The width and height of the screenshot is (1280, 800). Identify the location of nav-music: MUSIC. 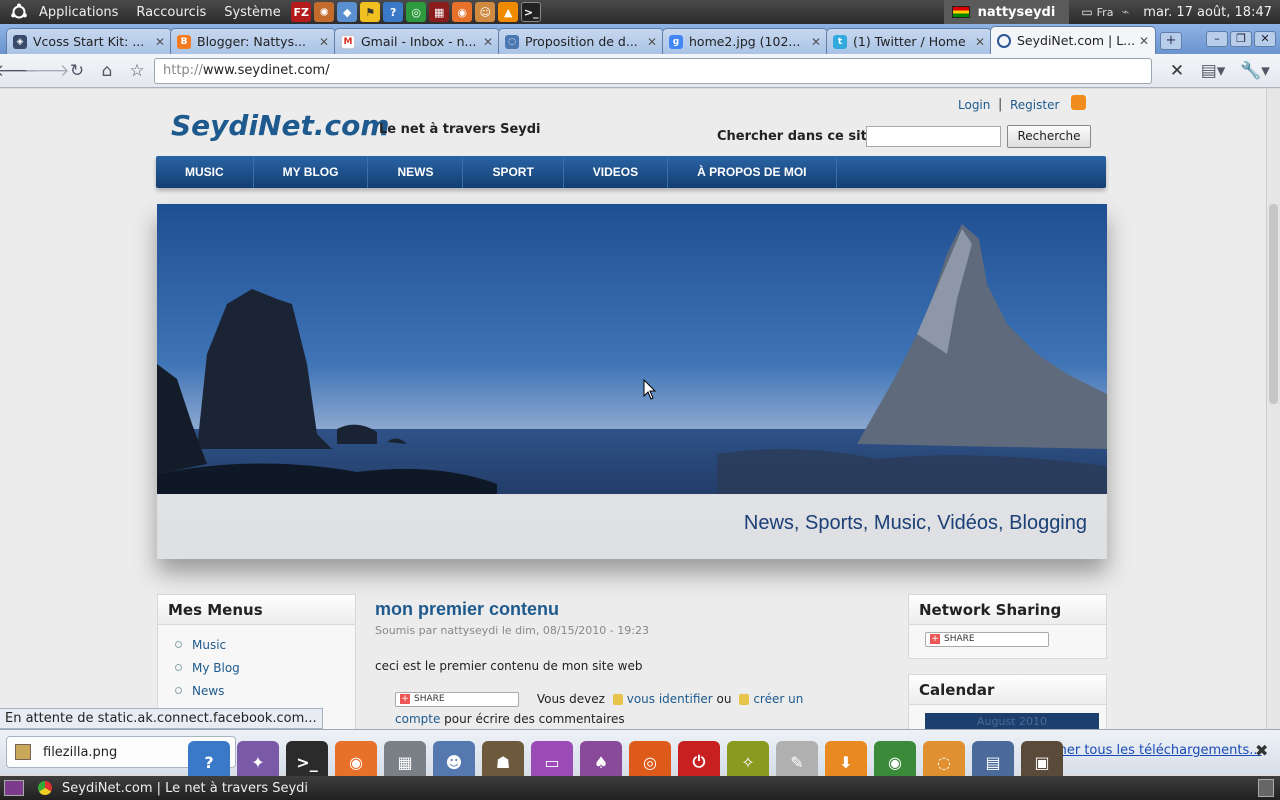
(205, 172).